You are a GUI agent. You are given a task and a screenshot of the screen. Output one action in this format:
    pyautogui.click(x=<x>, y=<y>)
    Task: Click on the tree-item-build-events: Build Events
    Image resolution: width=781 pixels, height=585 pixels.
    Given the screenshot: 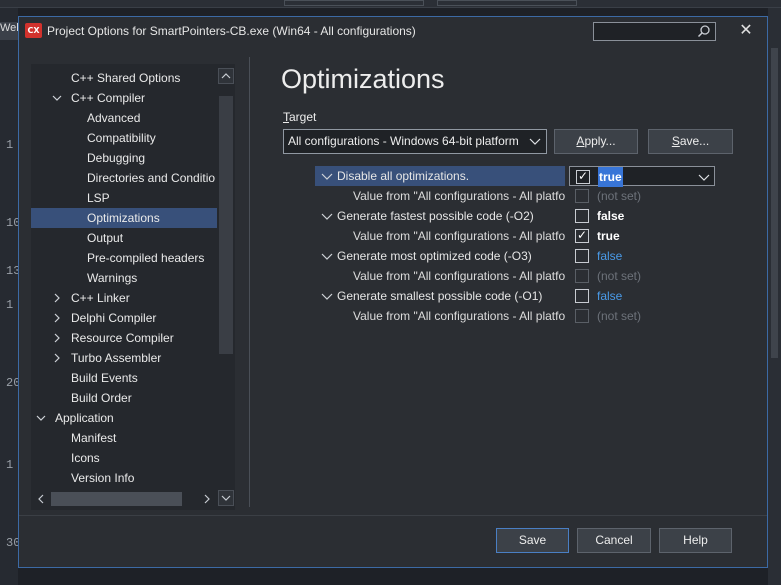 What is the action you would take?
    pyautogui.click(x=124, y=378)
    